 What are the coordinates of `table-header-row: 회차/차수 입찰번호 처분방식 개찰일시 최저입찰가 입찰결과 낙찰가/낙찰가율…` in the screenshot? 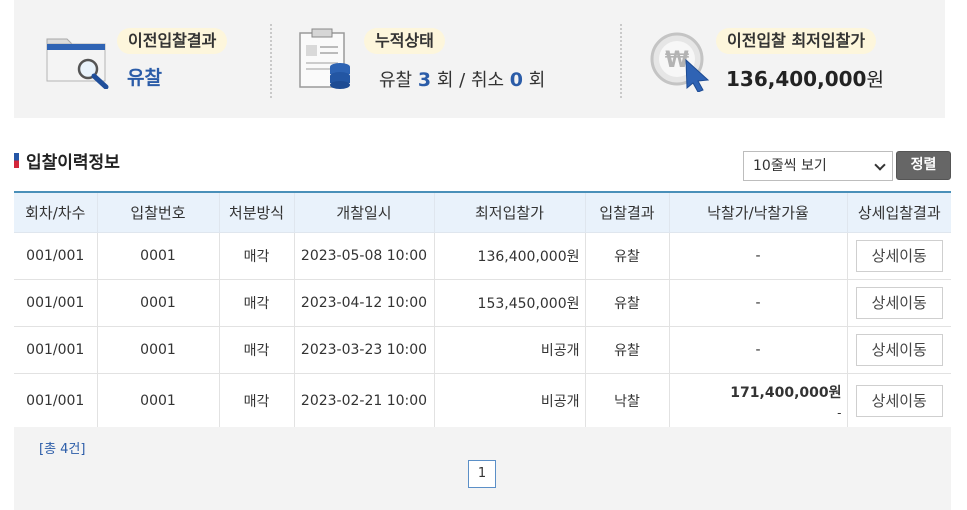 It's located at (482, 212).